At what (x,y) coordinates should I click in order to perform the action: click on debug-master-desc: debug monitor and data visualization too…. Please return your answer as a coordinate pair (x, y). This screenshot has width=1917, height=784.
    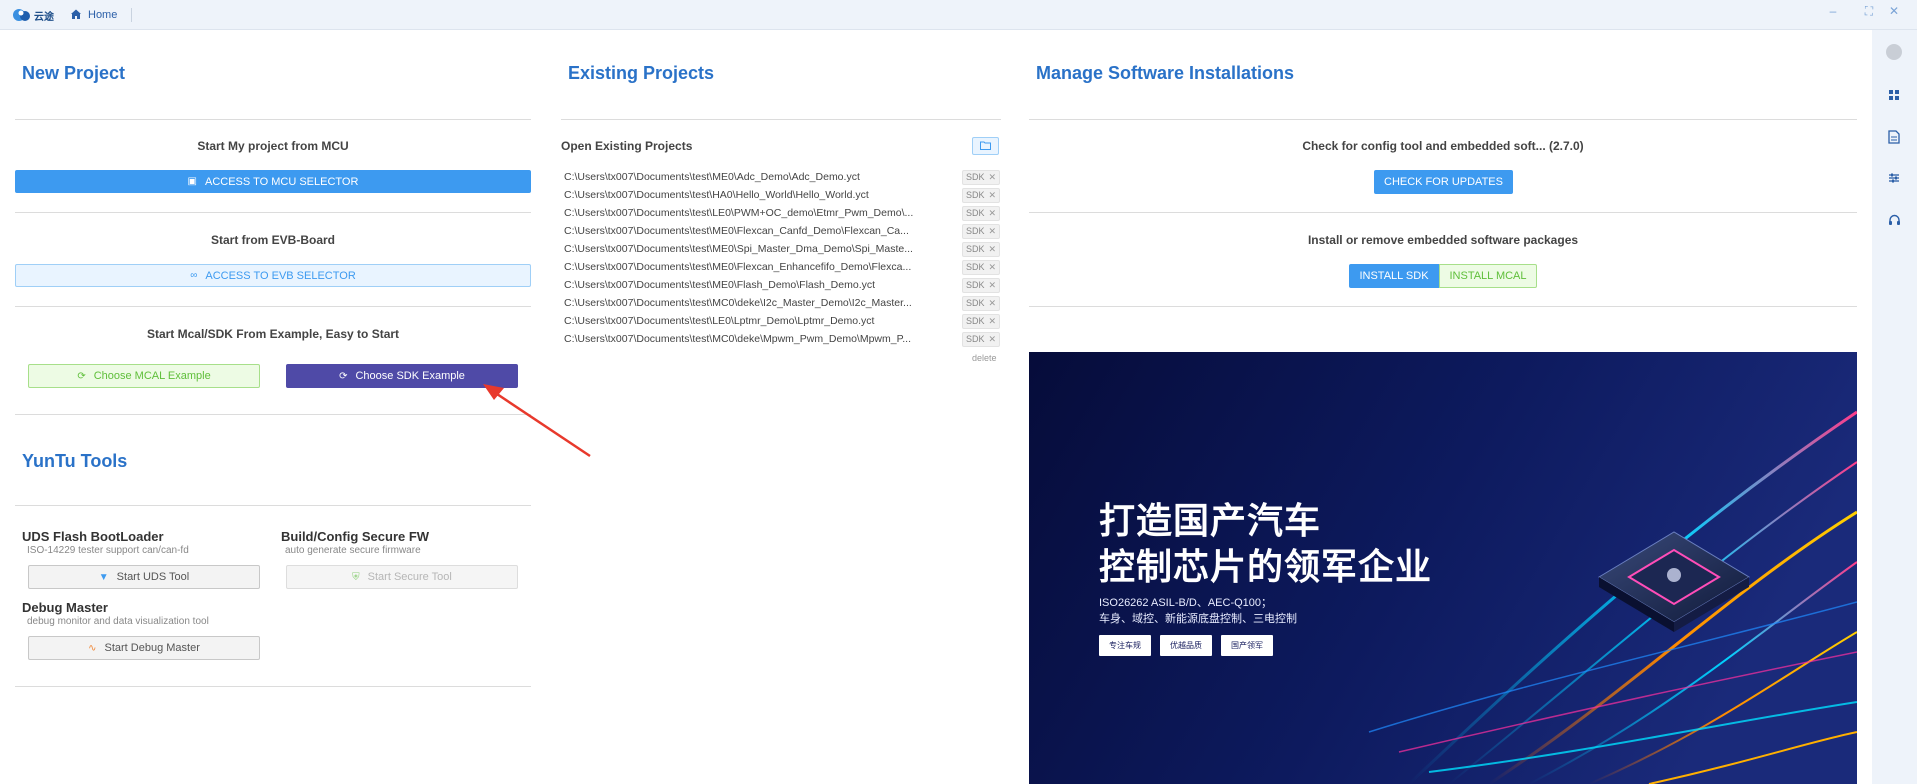
    Looking at the image, I should click on (118, 621).